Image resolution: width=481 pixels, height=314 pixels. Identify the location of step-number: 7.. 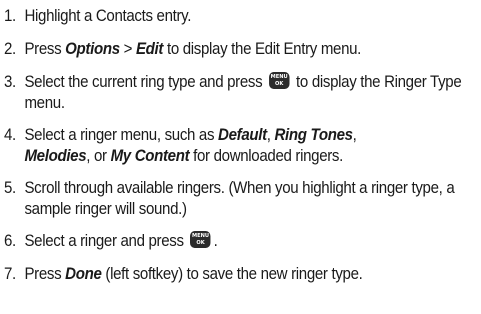
(10, 274).